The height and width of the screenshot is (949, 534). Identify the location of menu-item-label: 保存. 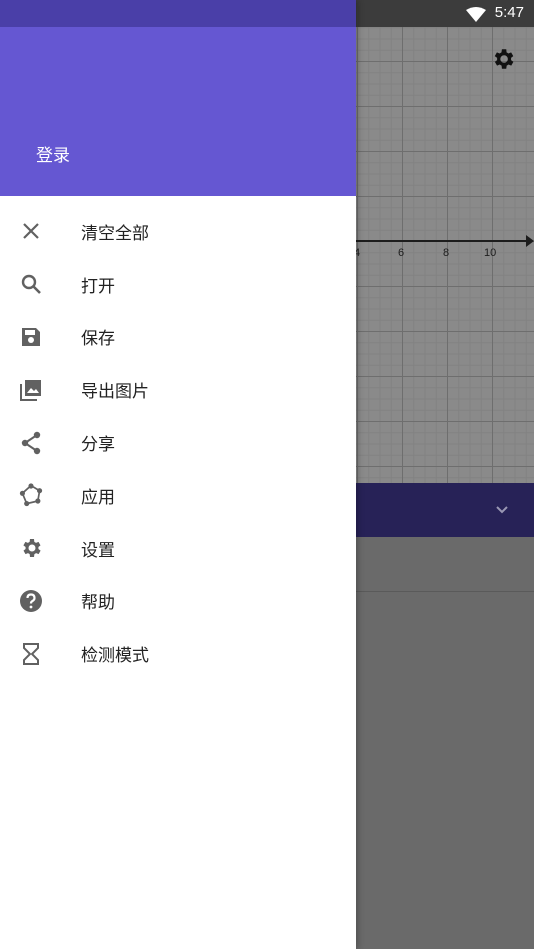
(98, 339).